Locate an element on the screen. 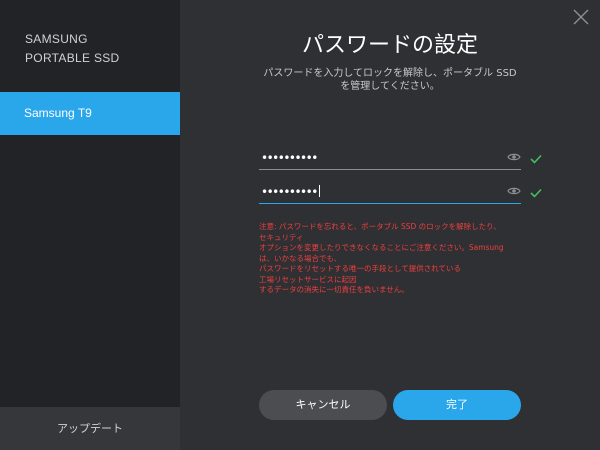 The height and width of the screenshot is (450, 600). page-subtitle: パスワードを入力してロックを解除し、ポータブル SSD を管理してください。 is located at coordinates (390, 80).